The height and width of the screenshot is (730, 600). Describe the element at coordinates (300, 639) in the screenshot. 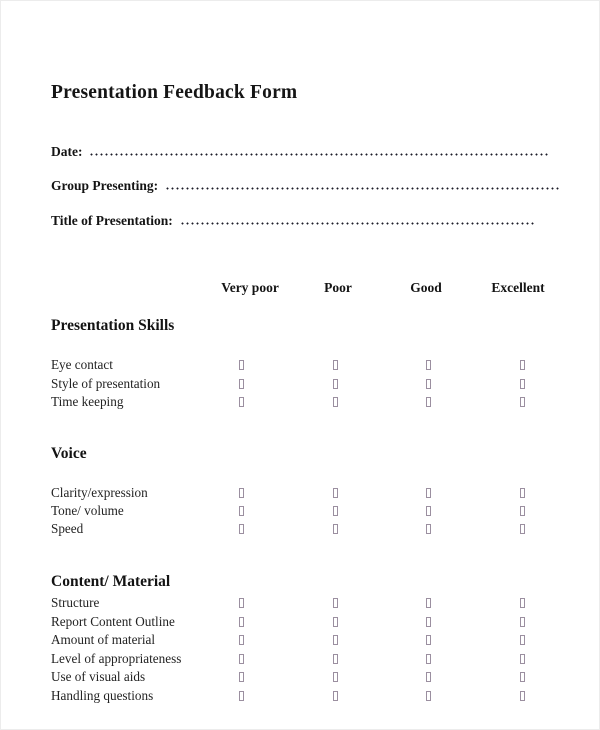

I see `criteria-row: Amount of material` at that location.